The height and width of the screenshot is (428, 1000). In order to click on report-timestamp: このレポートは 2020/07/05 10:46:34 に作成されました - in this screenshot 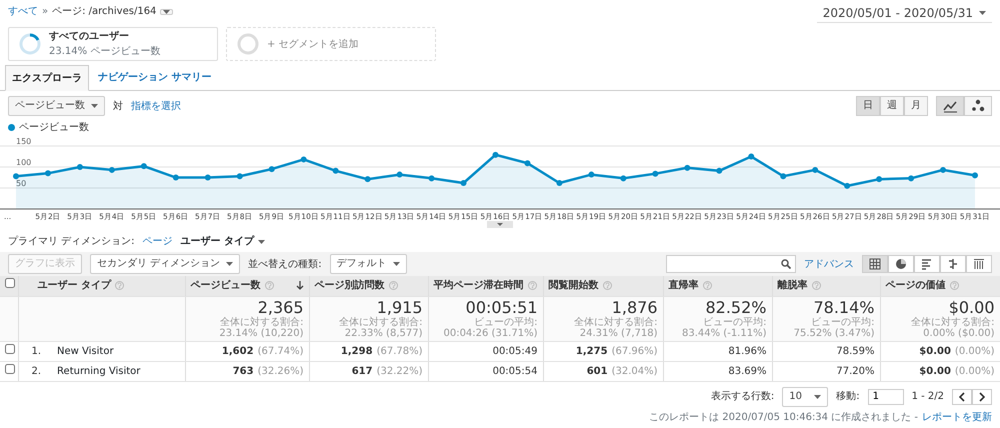, I will do `click(783, 417)`.